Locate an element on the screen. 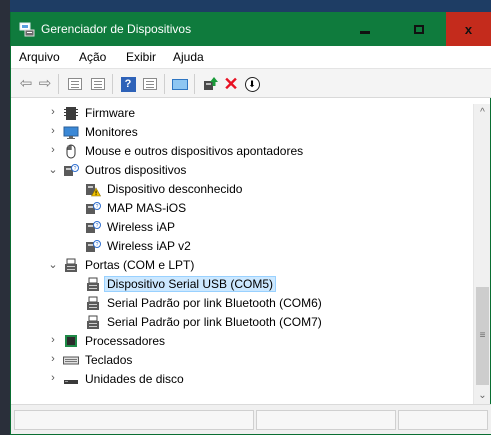  tree-item-serial-bluetooth-com6: Serial Padrão por link Bluetooth (COM6) is located at coordinates (243, 303).